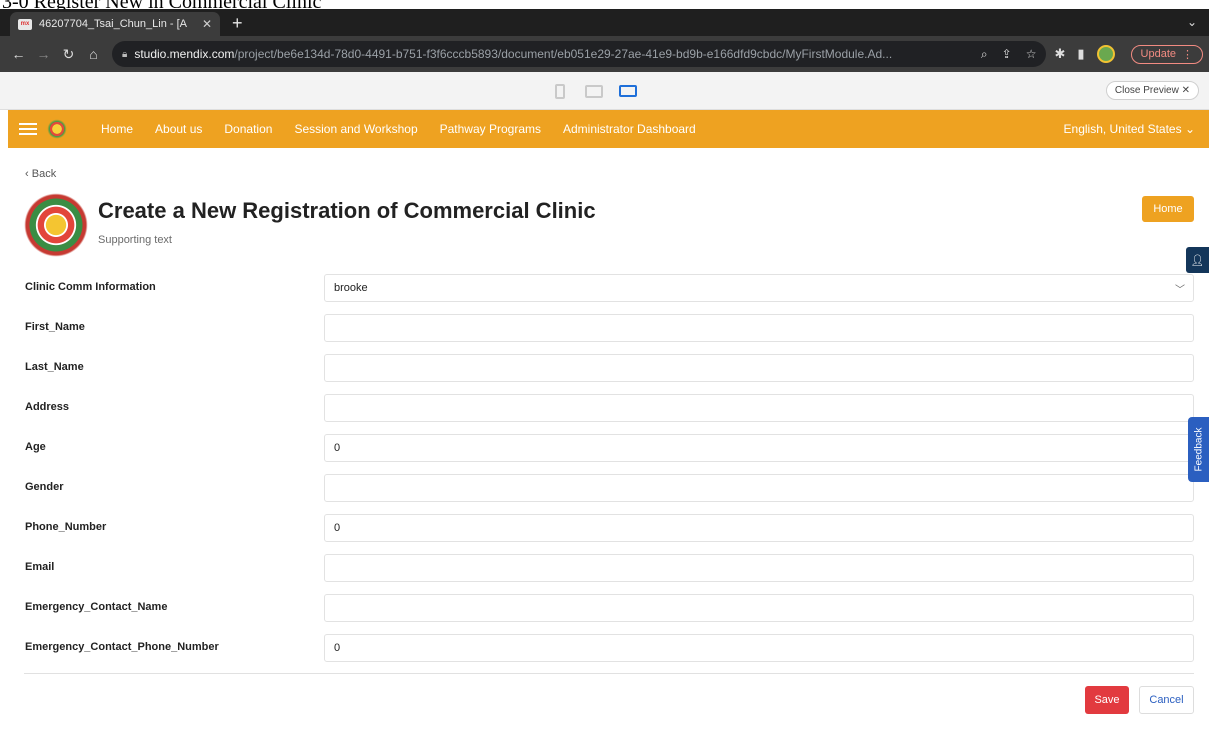  I want to click on side-panel-icon: ▮, so click(1080, 54).